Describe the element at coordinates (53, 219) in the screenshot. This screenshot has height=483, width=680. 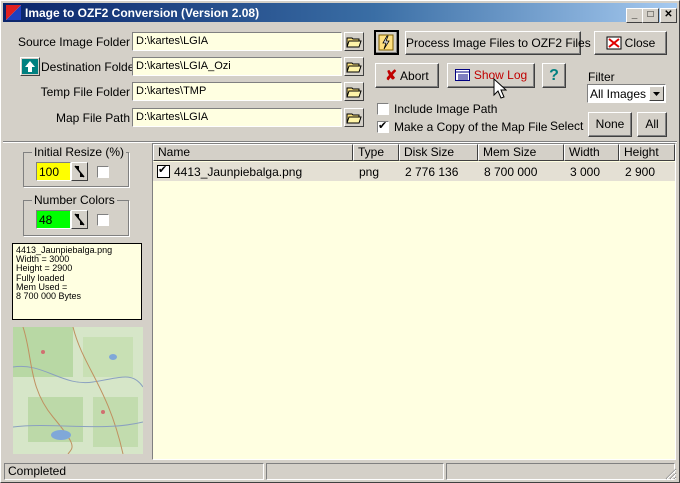
I see `number-colors-input: 48` at that location.